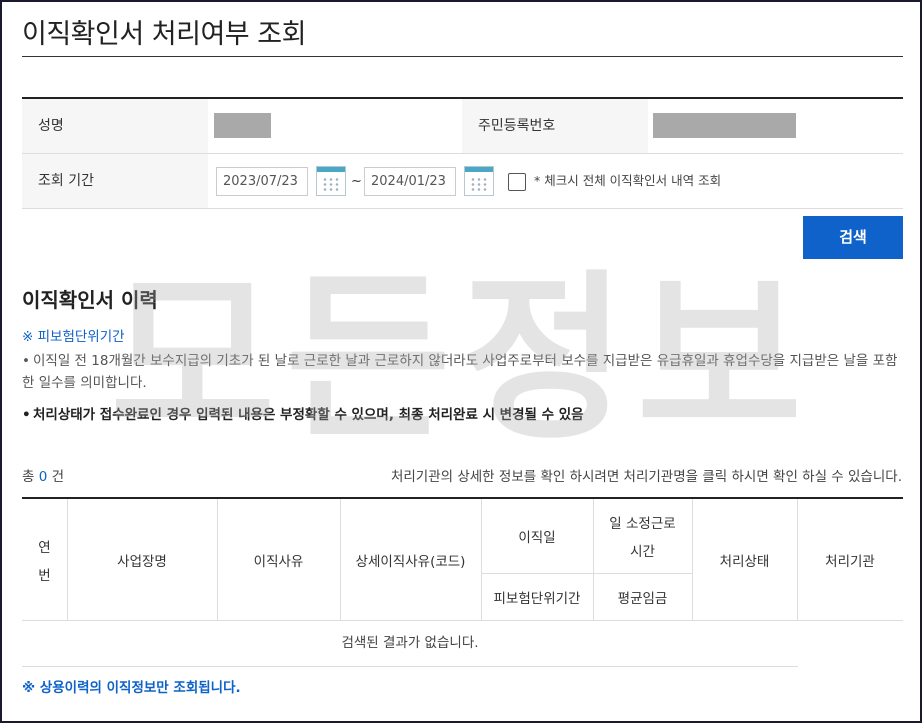 This screenshot has height=723, width=922. Describe the element at coordinates (410, 562) in the screenshot. I see `header-detail-reason: 상세이직사유(코드)` at that location.